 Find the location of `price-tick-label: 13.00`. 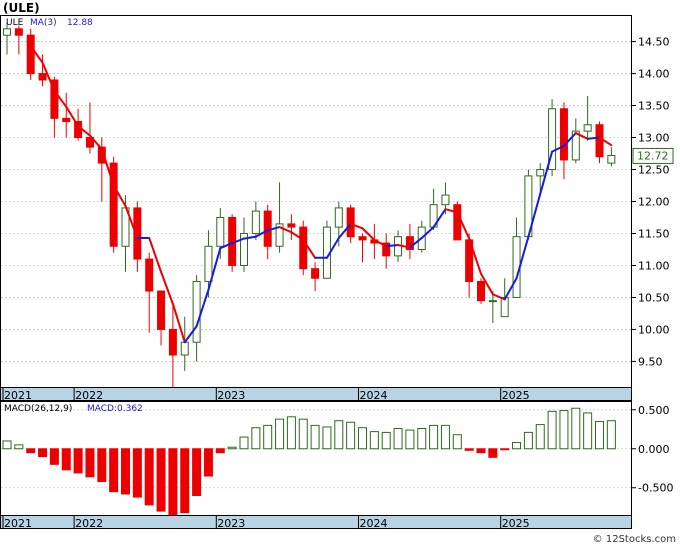

price-tick-label: 13.00 is located at coordinates (654, 138).